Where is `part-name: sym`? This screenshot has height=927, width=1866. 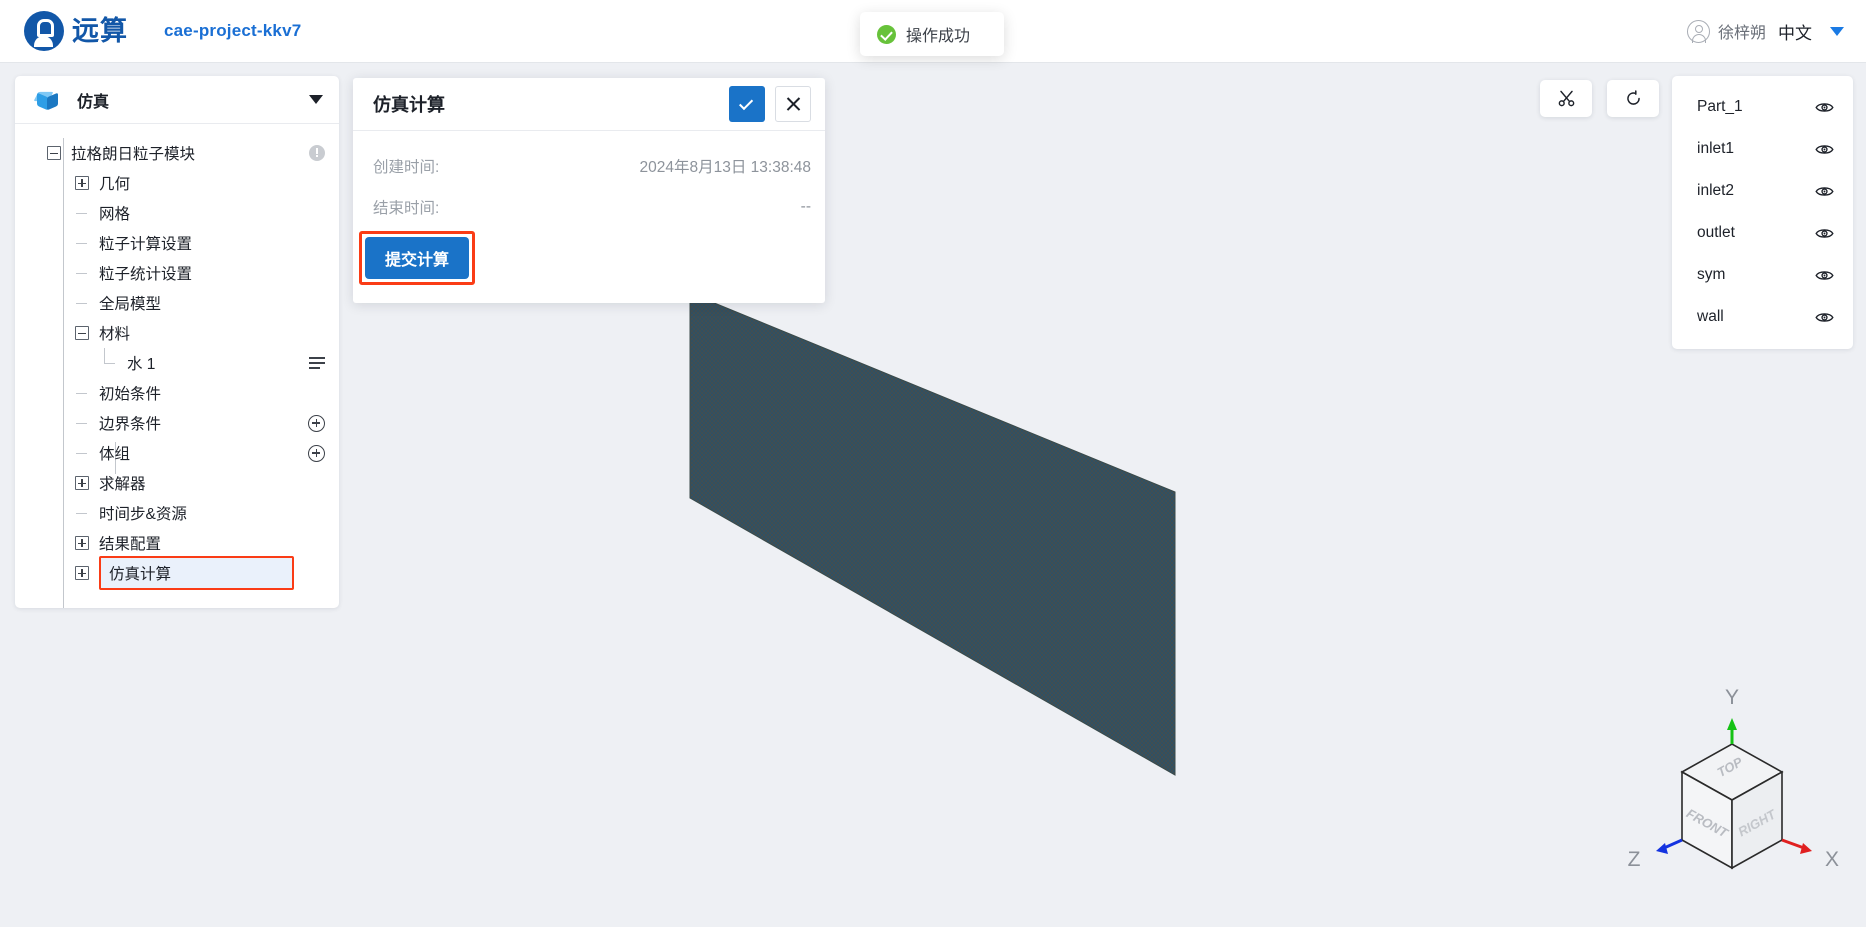
part-name: sym is located at coordinates (1711, 274).